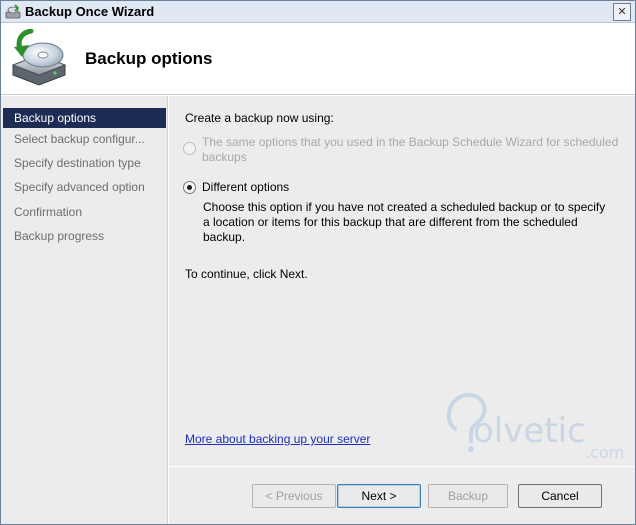 The width and height of the screenshot is (636, 525). I want to click on title-bar: Backup Once Wizard ✕, so click(318, 12).